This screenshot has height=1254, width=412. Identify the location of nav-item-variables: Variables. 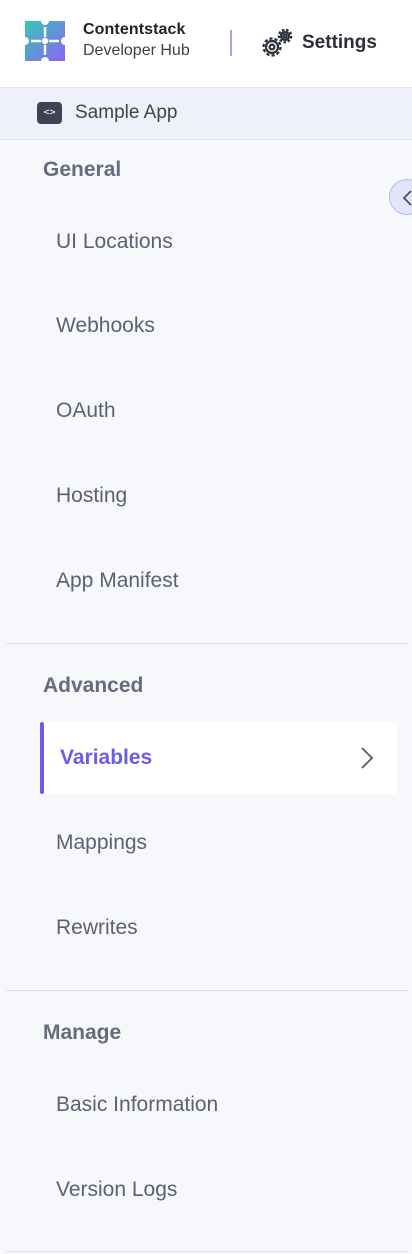
(218, 758).